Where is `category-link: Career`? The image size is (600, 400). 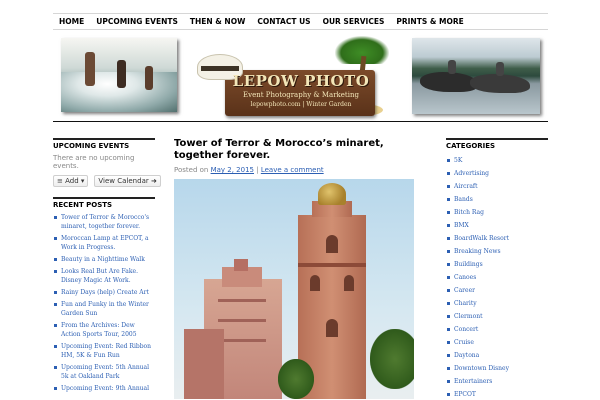 category-link: Career is located at coordinates (497, 290).